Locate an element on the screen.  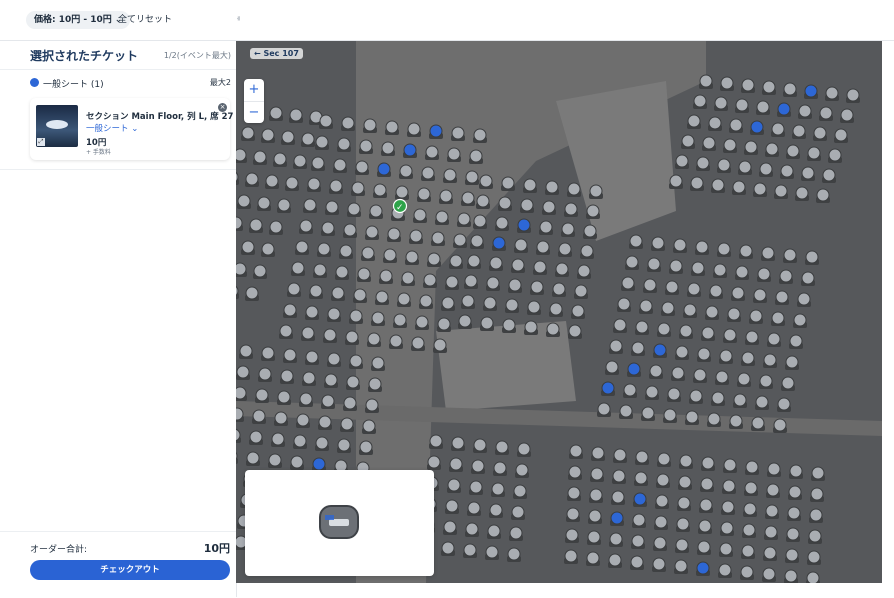
expand-icon: ⤢ is located at coordinates (41, 142).